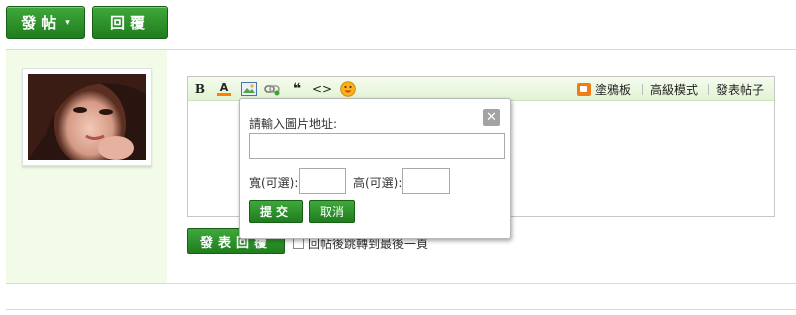 The height and width of the screenshot is (315, 796). What do you see at coordinates (740, 89) in the screenshot?
I see `new-post-link: 發表帖子` at bounding box center [740, 89].